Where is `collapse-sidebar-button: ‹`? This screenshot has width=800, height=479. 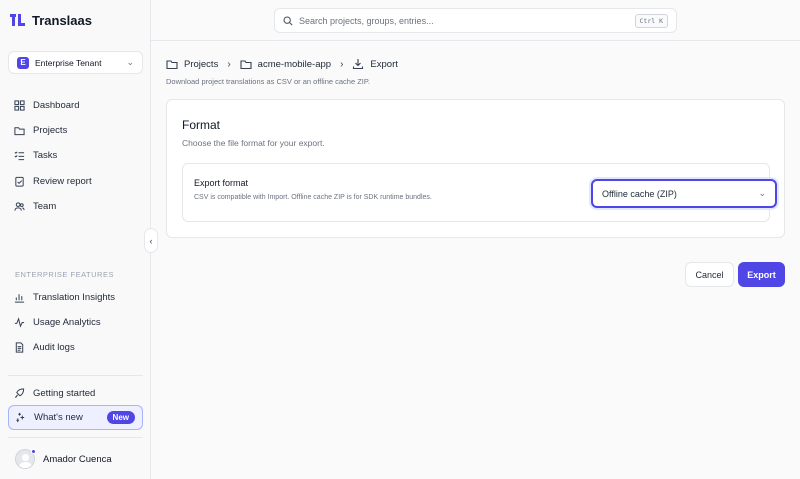 collapse-sidebar-button: ‹ is located at coordinates (151, 240).